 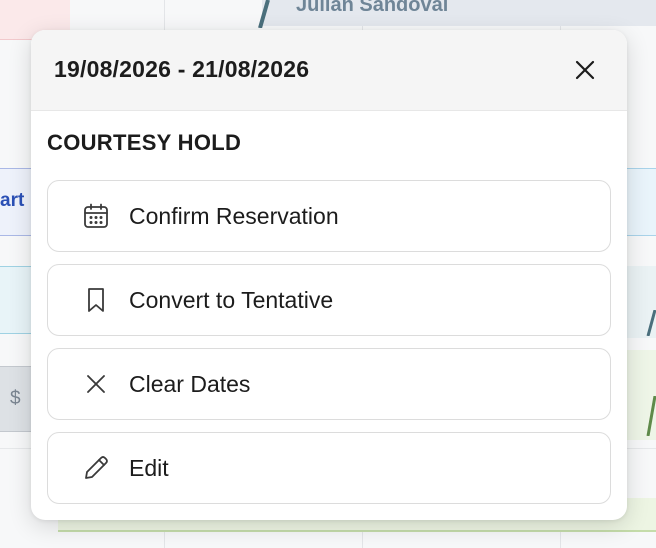 I want to click on popover-header: 19/08/2026 - 21/08/2026, so click(x=329, y=70).